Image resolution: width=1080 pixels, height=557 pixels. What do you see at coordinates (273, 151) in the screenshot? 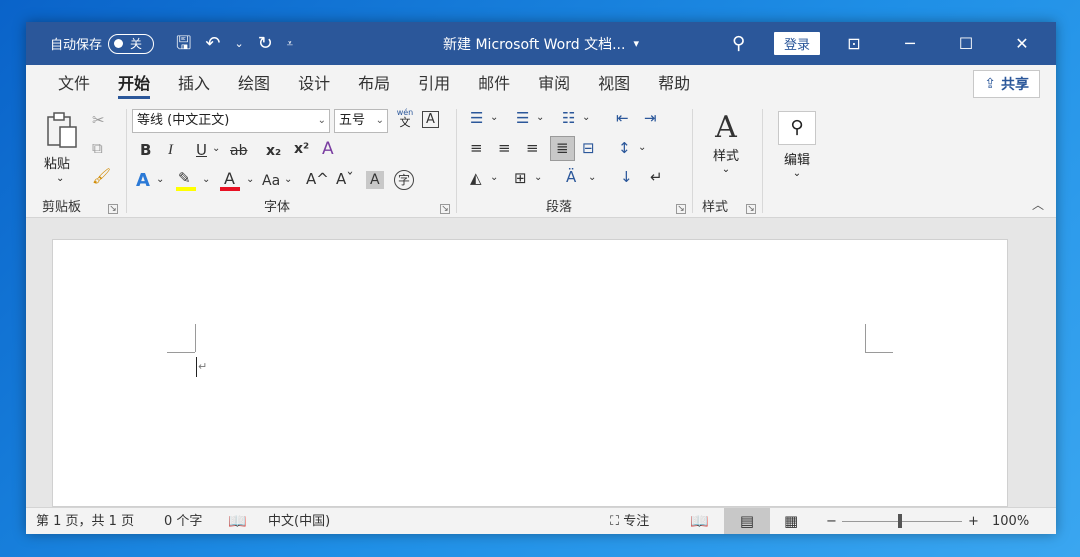
I see `subscript-icon: x₂` at bounding box center [273, 151].